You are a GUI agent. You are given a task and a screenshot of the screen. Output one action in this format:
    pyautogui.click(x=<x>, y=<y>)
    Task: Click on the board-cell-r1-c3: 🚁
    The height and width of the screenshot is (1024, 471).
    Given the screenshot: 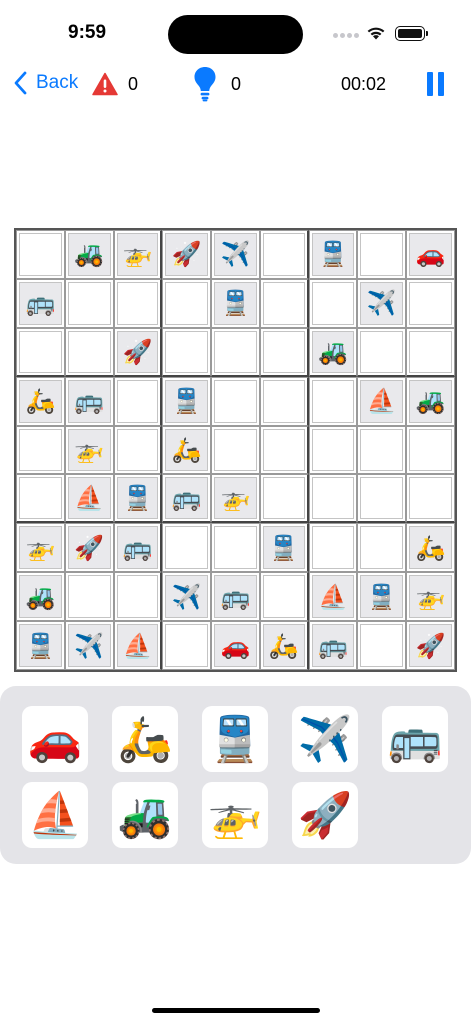 What is the action you would take?
    pyautogui.click(x=138, y=254)
    